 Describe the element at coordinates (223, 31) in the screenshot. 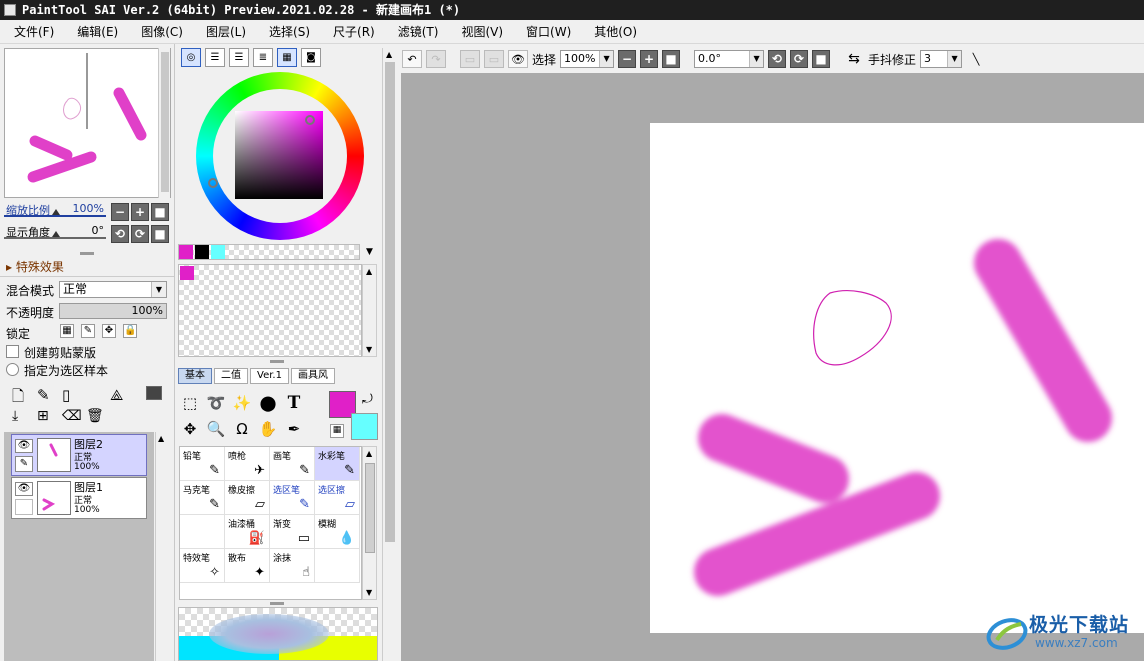

I see `menu-layer: 图层(L)` at that location.